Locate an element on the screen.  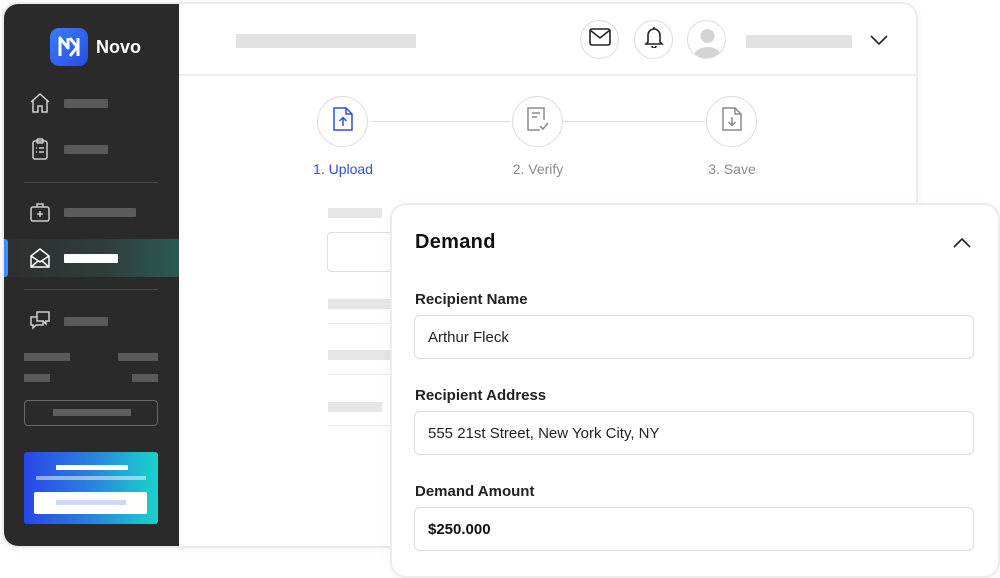
step-upload is located at coordinates (342, 121).